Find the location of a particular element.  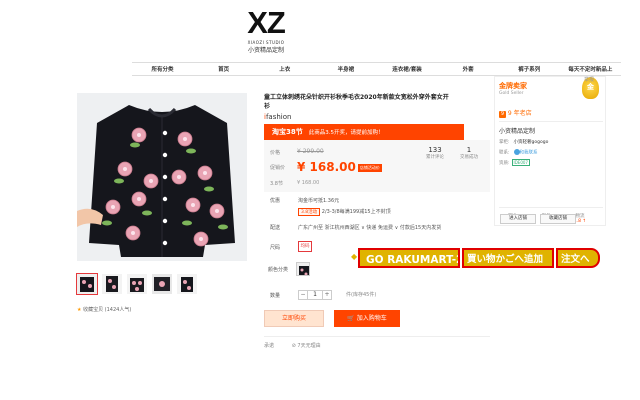

nav-skirts: 半身裙 is located at coordinates (345, 69).